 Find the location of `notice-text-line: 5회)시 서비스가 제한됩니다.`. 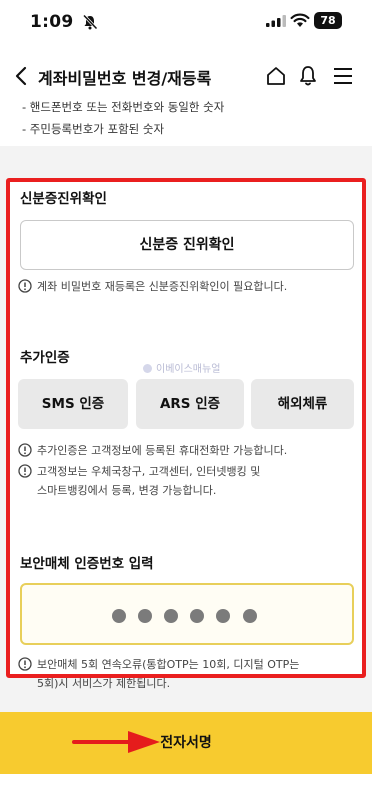

notice-text-line: 5회)시 서비스가 제한됩니다. is located at coordinates (104, 683).